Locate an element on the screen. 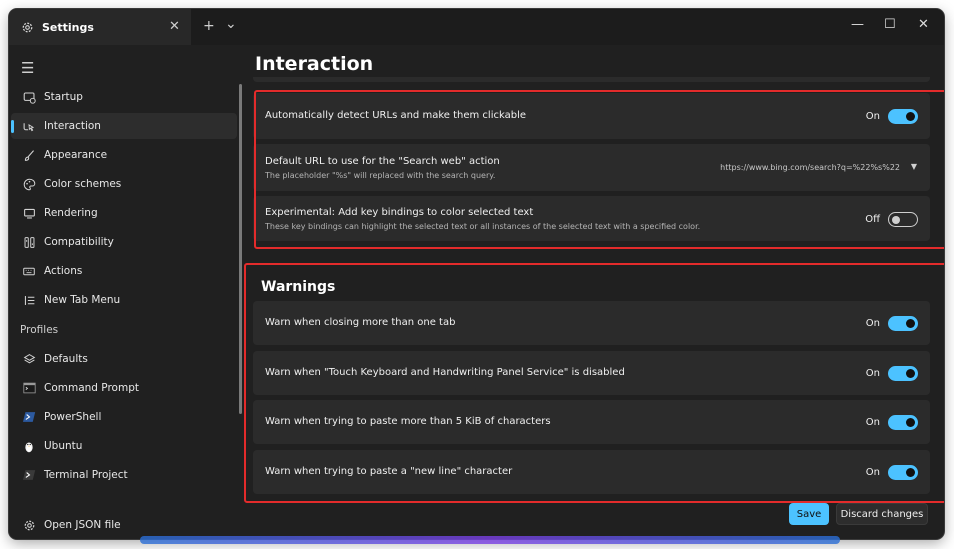  sidebar-item-startup: Startup is located at coordinates (124, 97).